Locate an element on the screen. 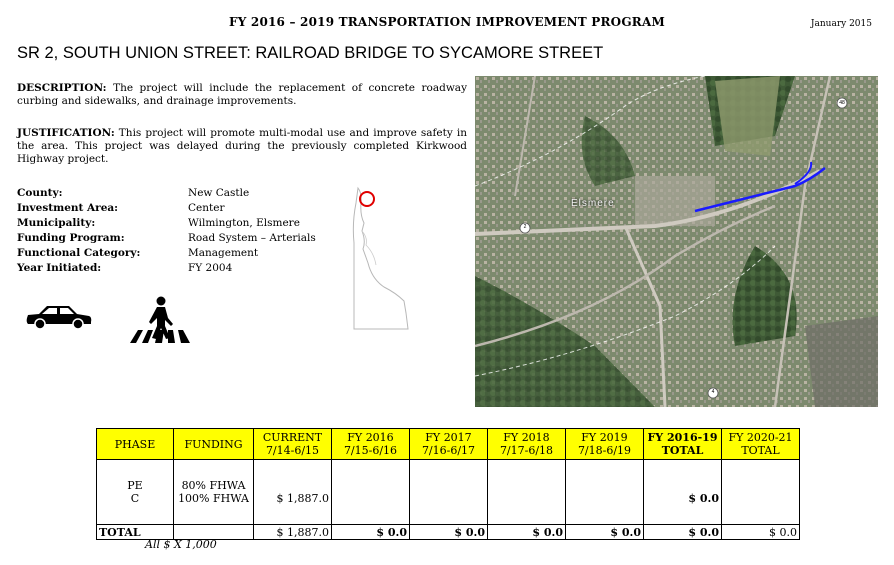 The height and width of the screenshot is (565, 894). justification-label: JUSTIFICATION: is located at coordinates (66, 133).